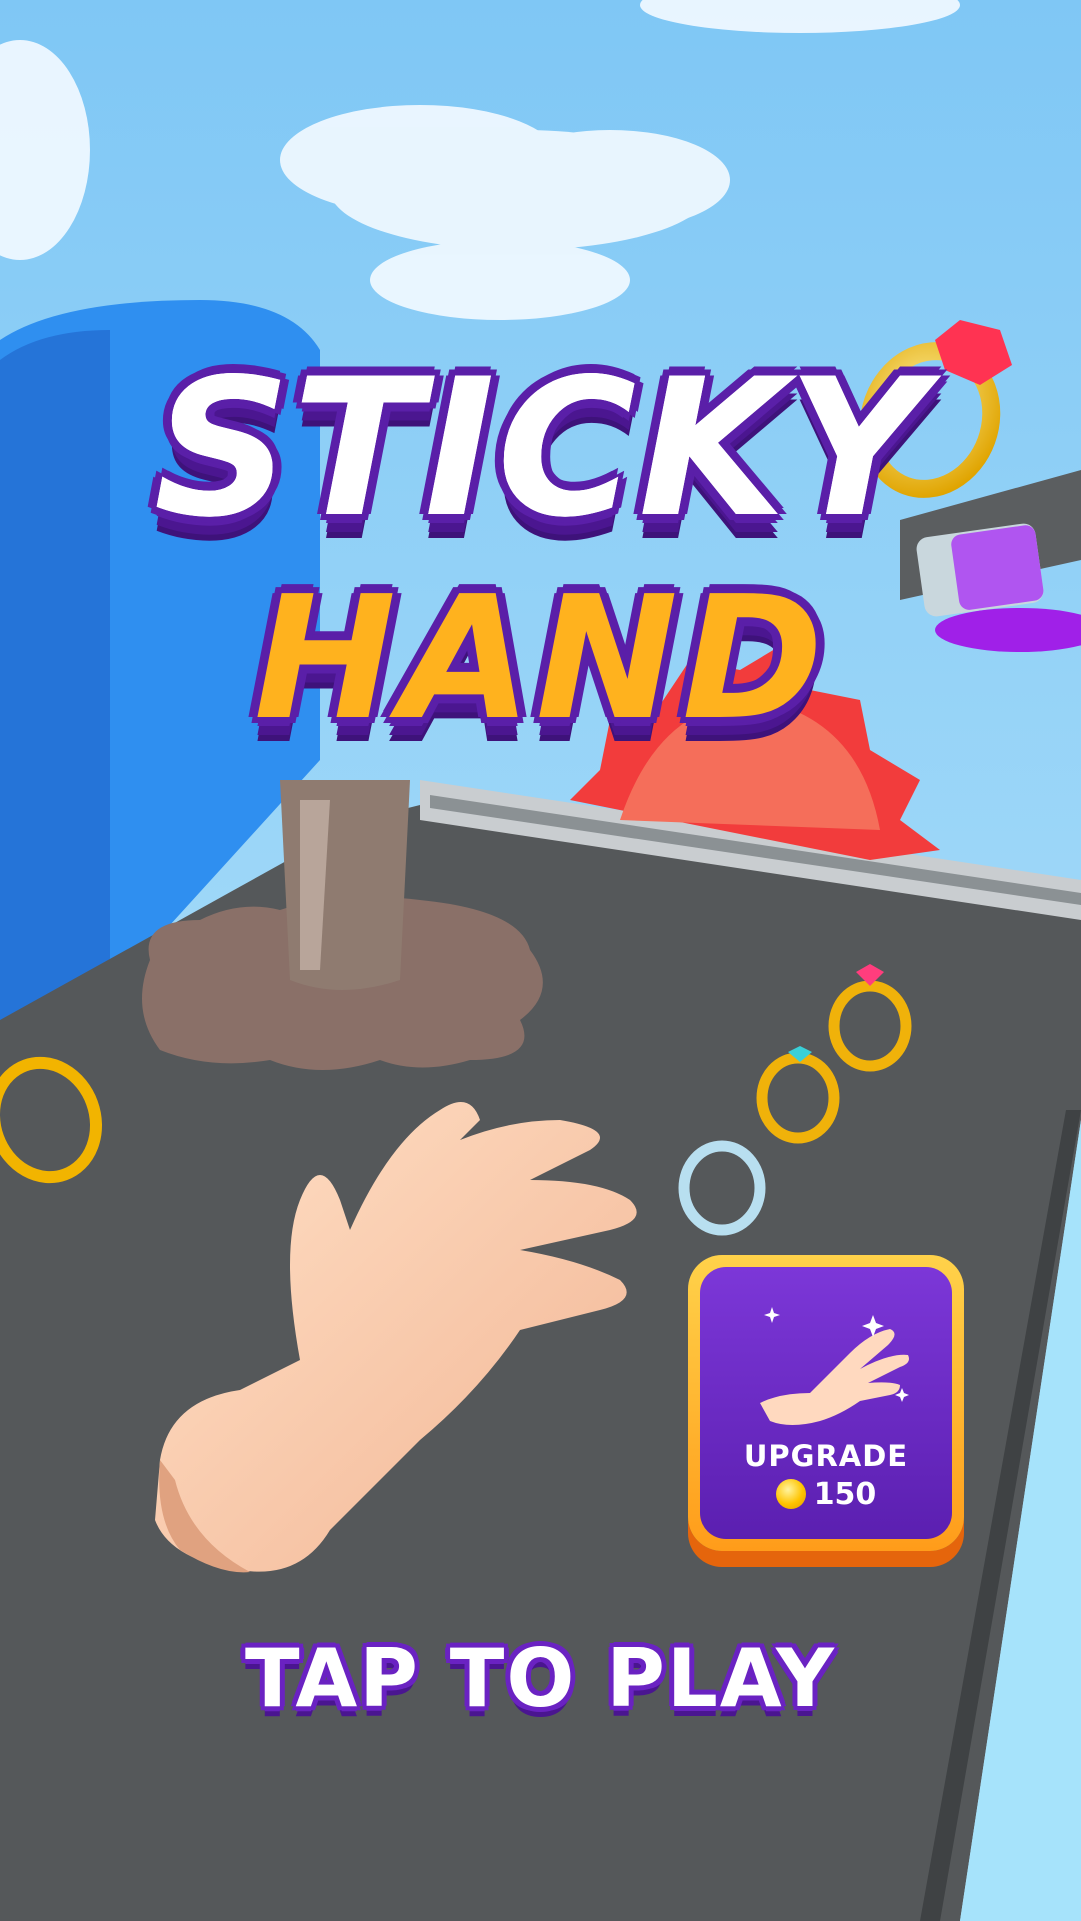  Describe the element at coordinates (826, 1456) in the screenshot. I see `upgrade-label: UPGRADE` at that location.